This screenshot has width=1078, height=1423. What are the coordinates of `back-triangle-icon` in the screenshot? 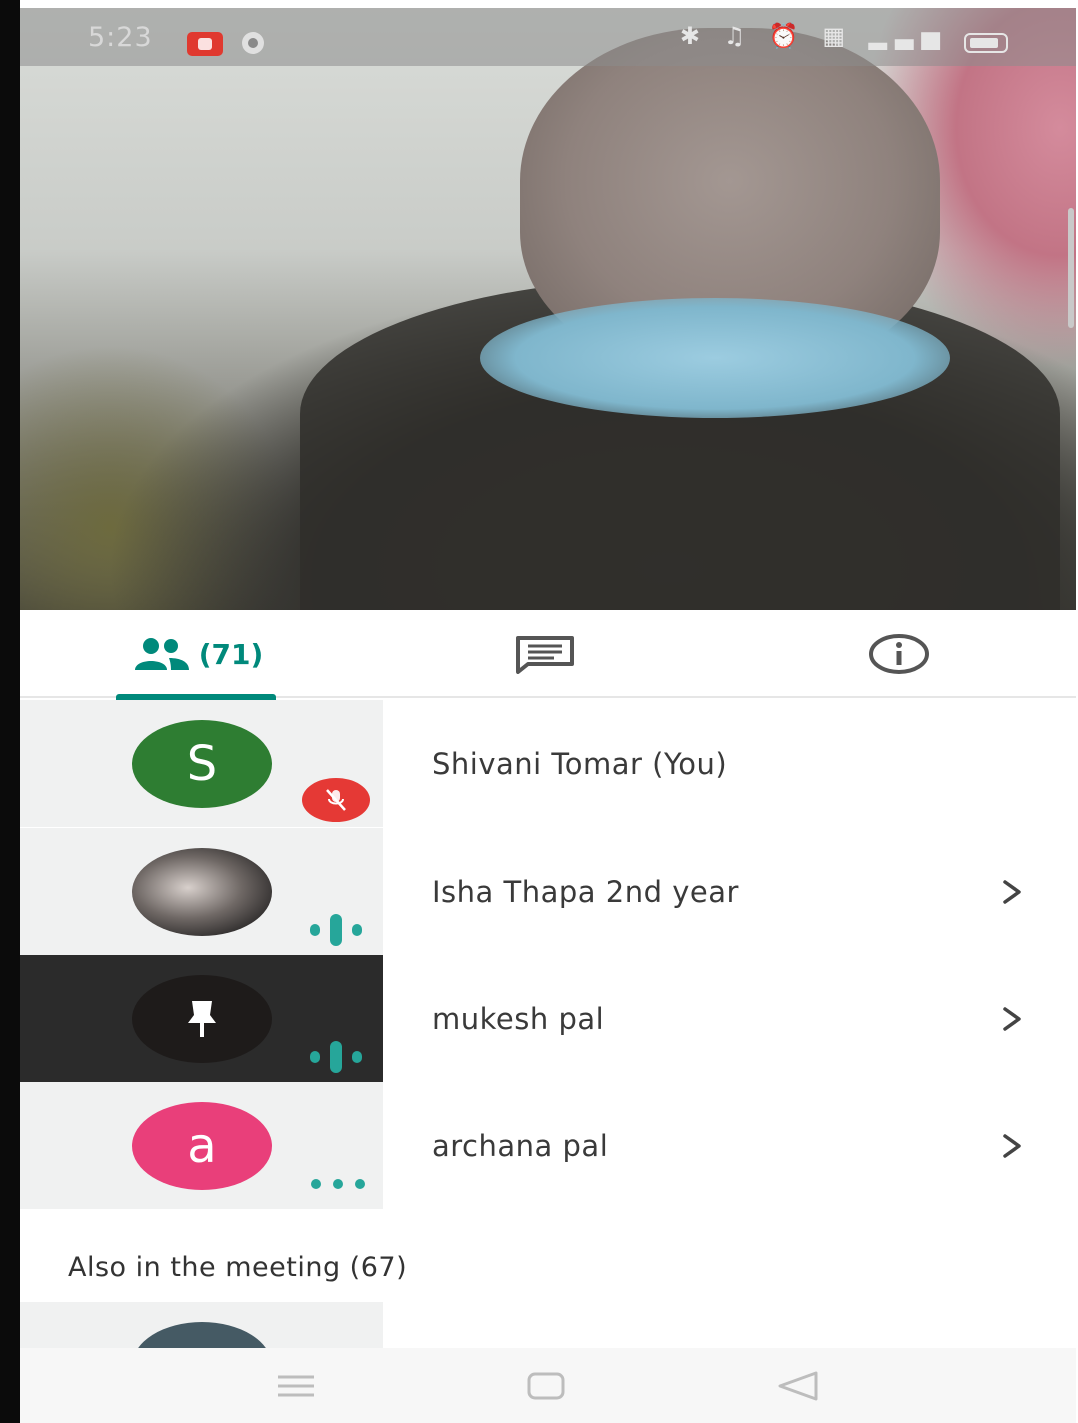 It's located at (798, 1385).